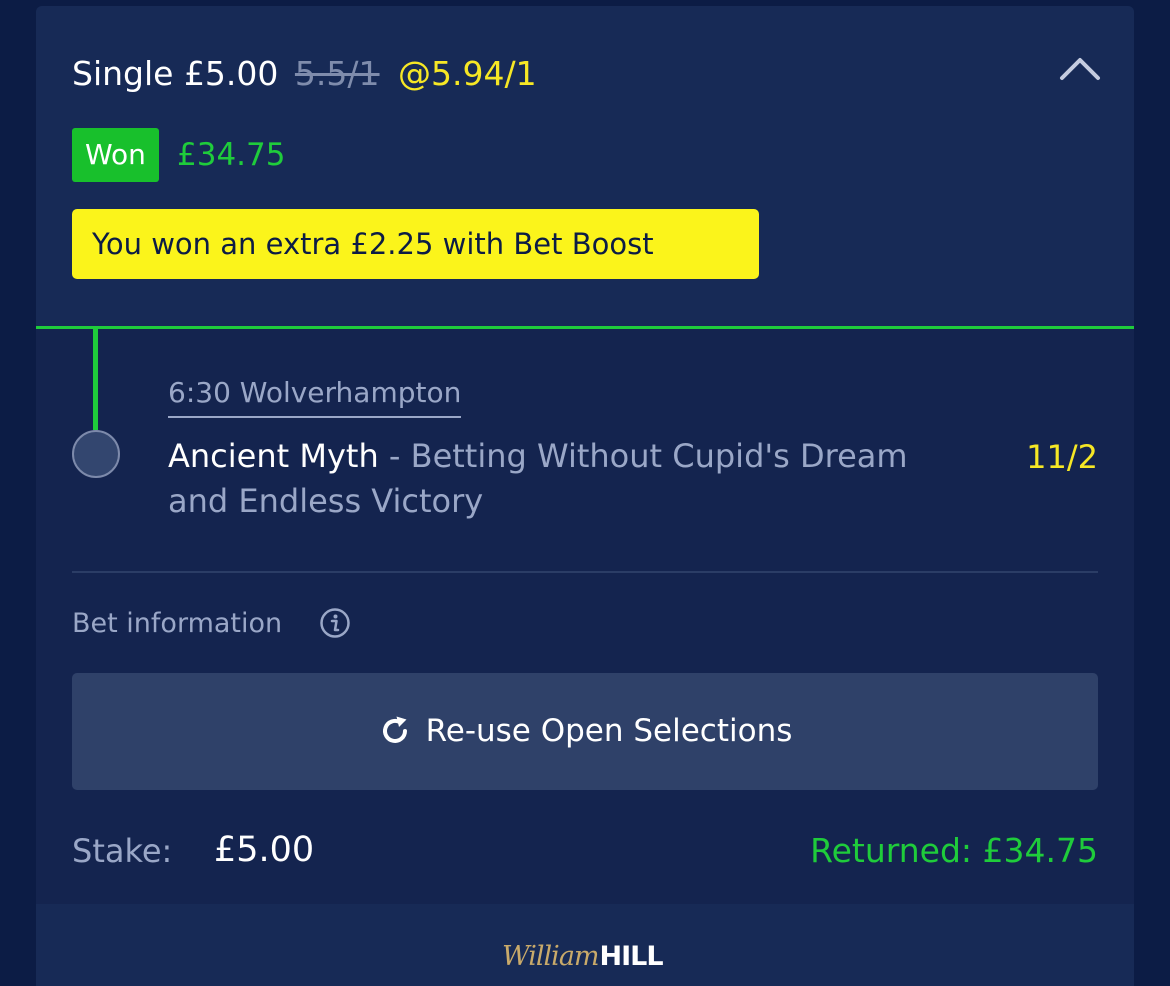 The height and width of the screenshot is (986, 1170). I want to click on bet-title: Single £5.00 5.5/1 @5.94/1, so click(304, 74).